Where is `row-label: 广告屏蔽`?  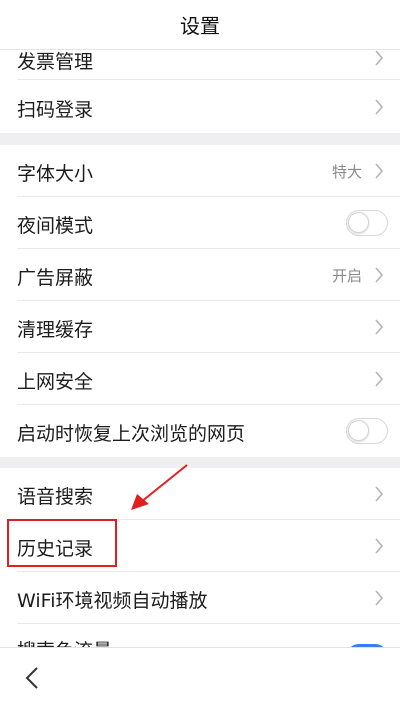
row-label: 广告屏蔽 is located at coordinates (55, 278).